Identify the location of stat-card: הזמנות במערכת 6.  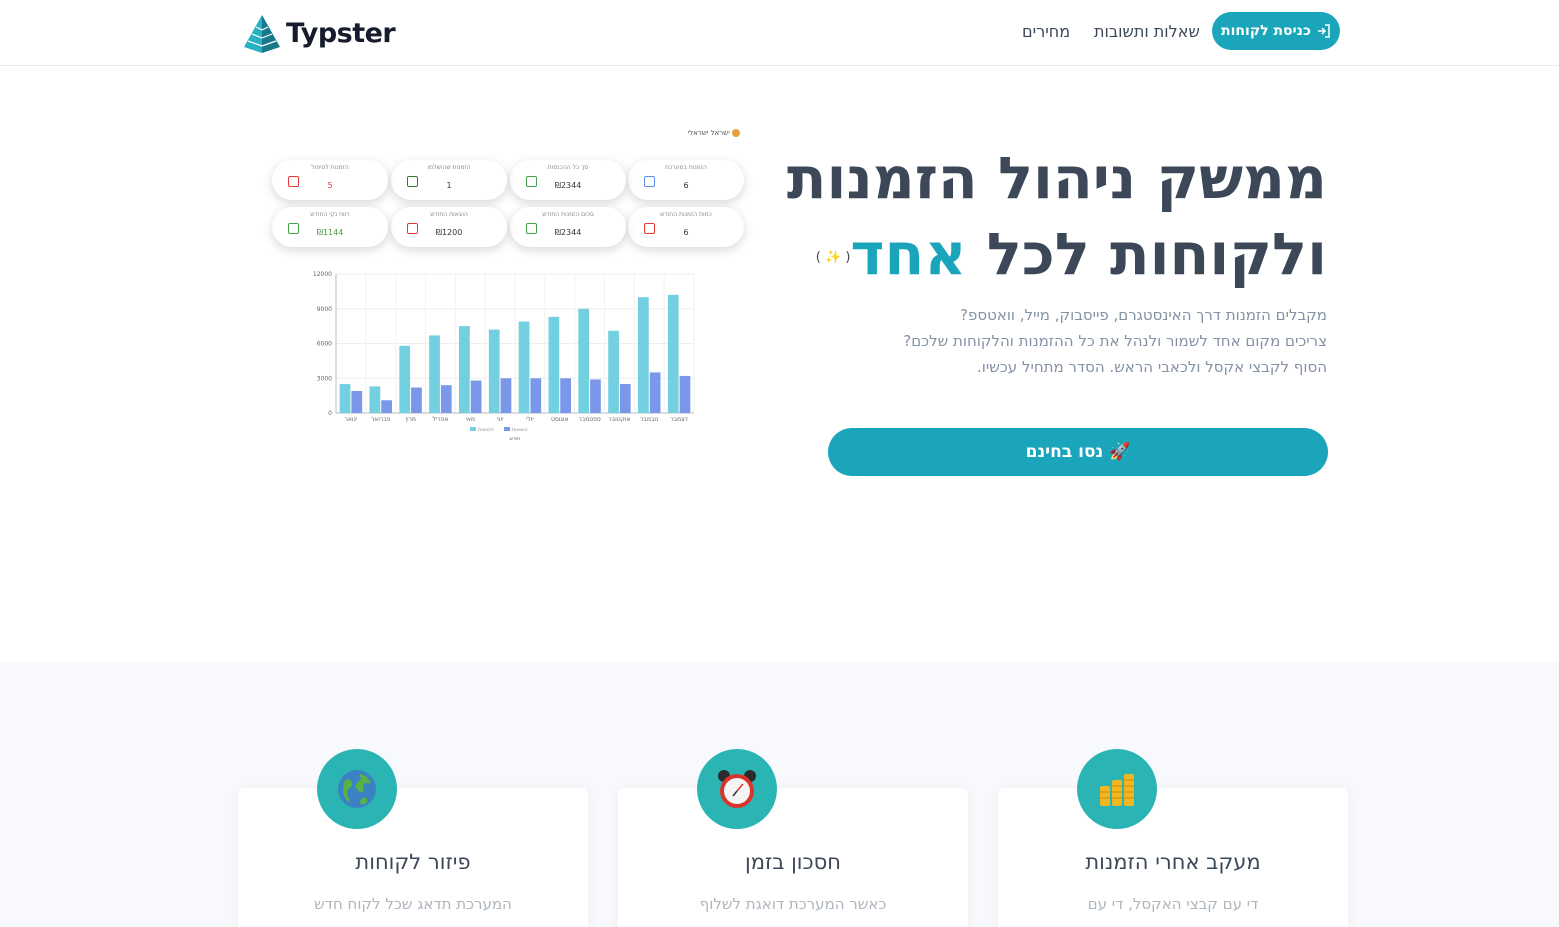
(686, 180).